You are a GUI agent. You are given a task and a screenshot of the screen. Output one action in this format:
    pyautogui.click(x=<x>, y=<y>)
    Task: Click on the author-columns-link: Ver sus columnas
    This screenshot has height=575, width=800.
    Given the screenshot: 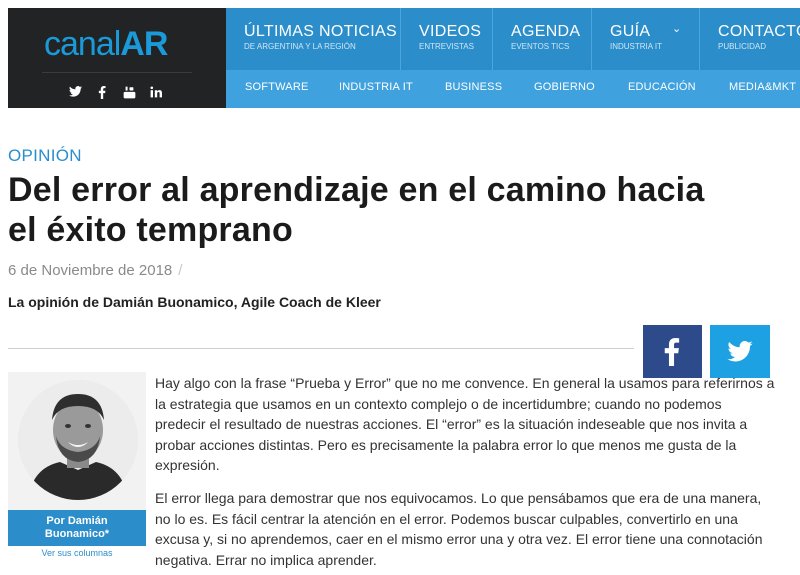 What is the action you would take?
    pyautogui.click(x=77, y=553)
    